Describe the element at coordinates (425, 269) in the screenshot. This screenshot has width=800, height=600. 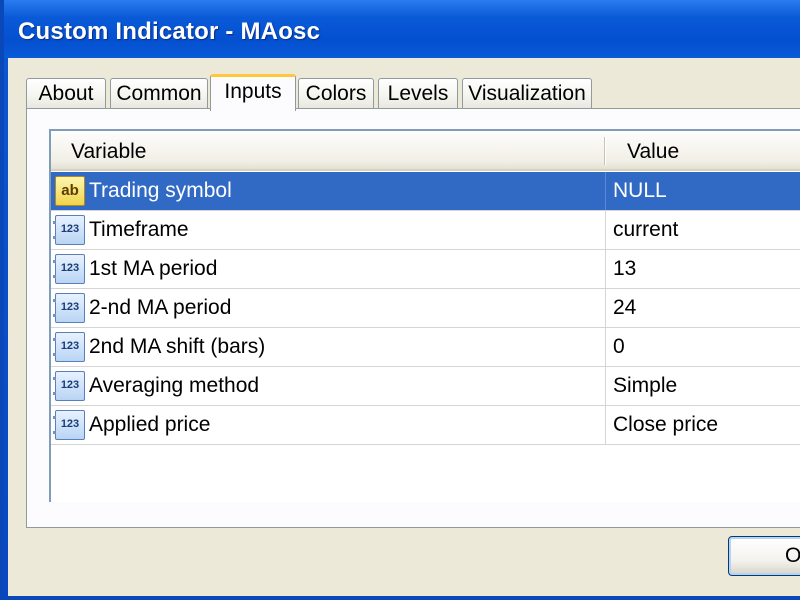
I see `table-row: 123 1st MA period 13` at that location.